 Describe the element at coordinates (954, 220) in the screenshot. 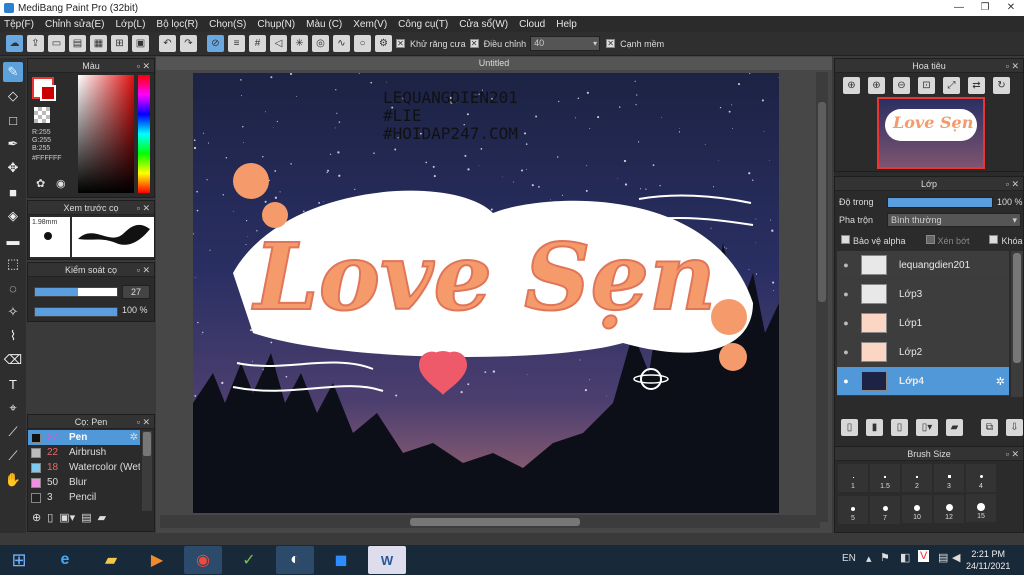

I see `blend-select: Bình thường ▾` at that location.